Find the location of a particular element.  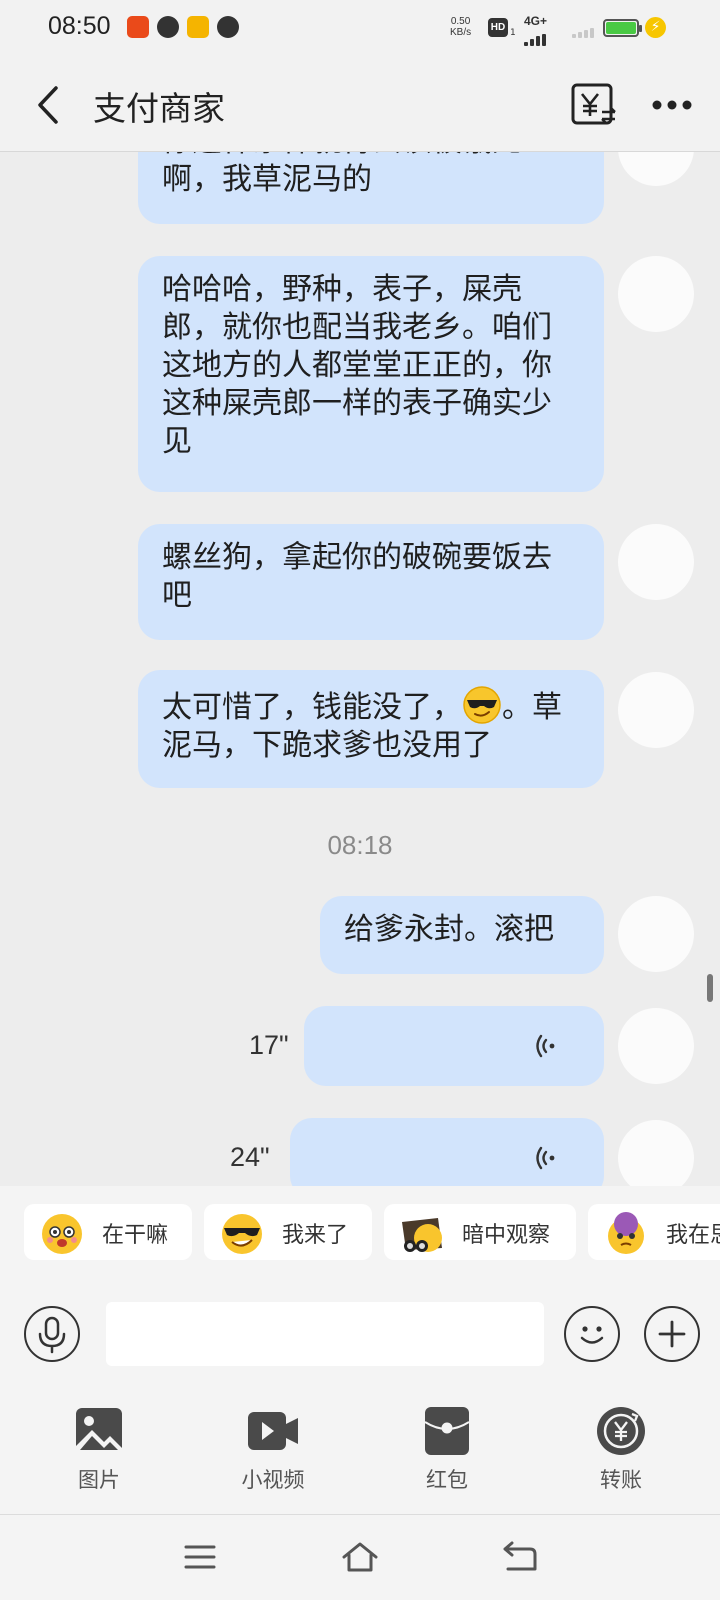

scrollbar is located at coordinates (710, 988).